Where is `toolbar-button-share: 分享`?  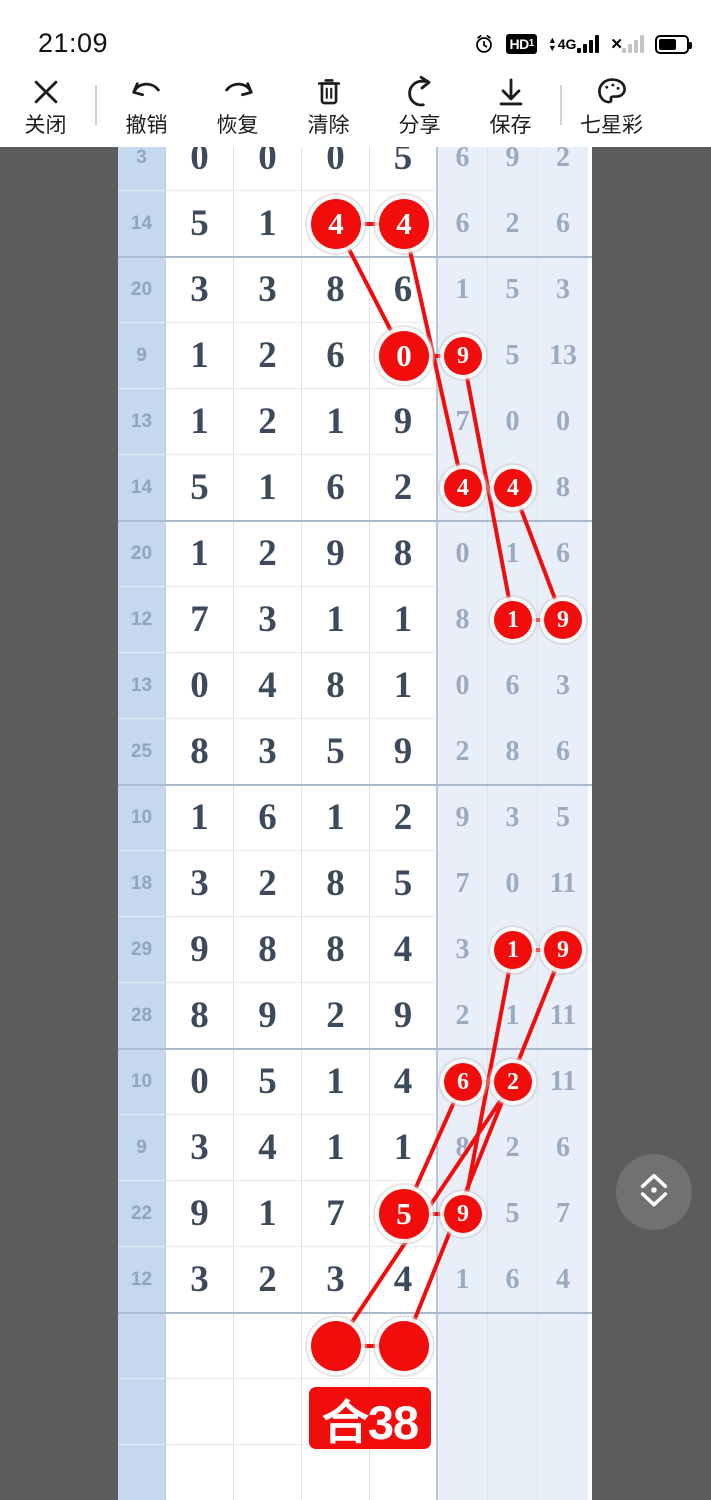
toolbar-button-share: 分享 is located at coordinates (419, 104).